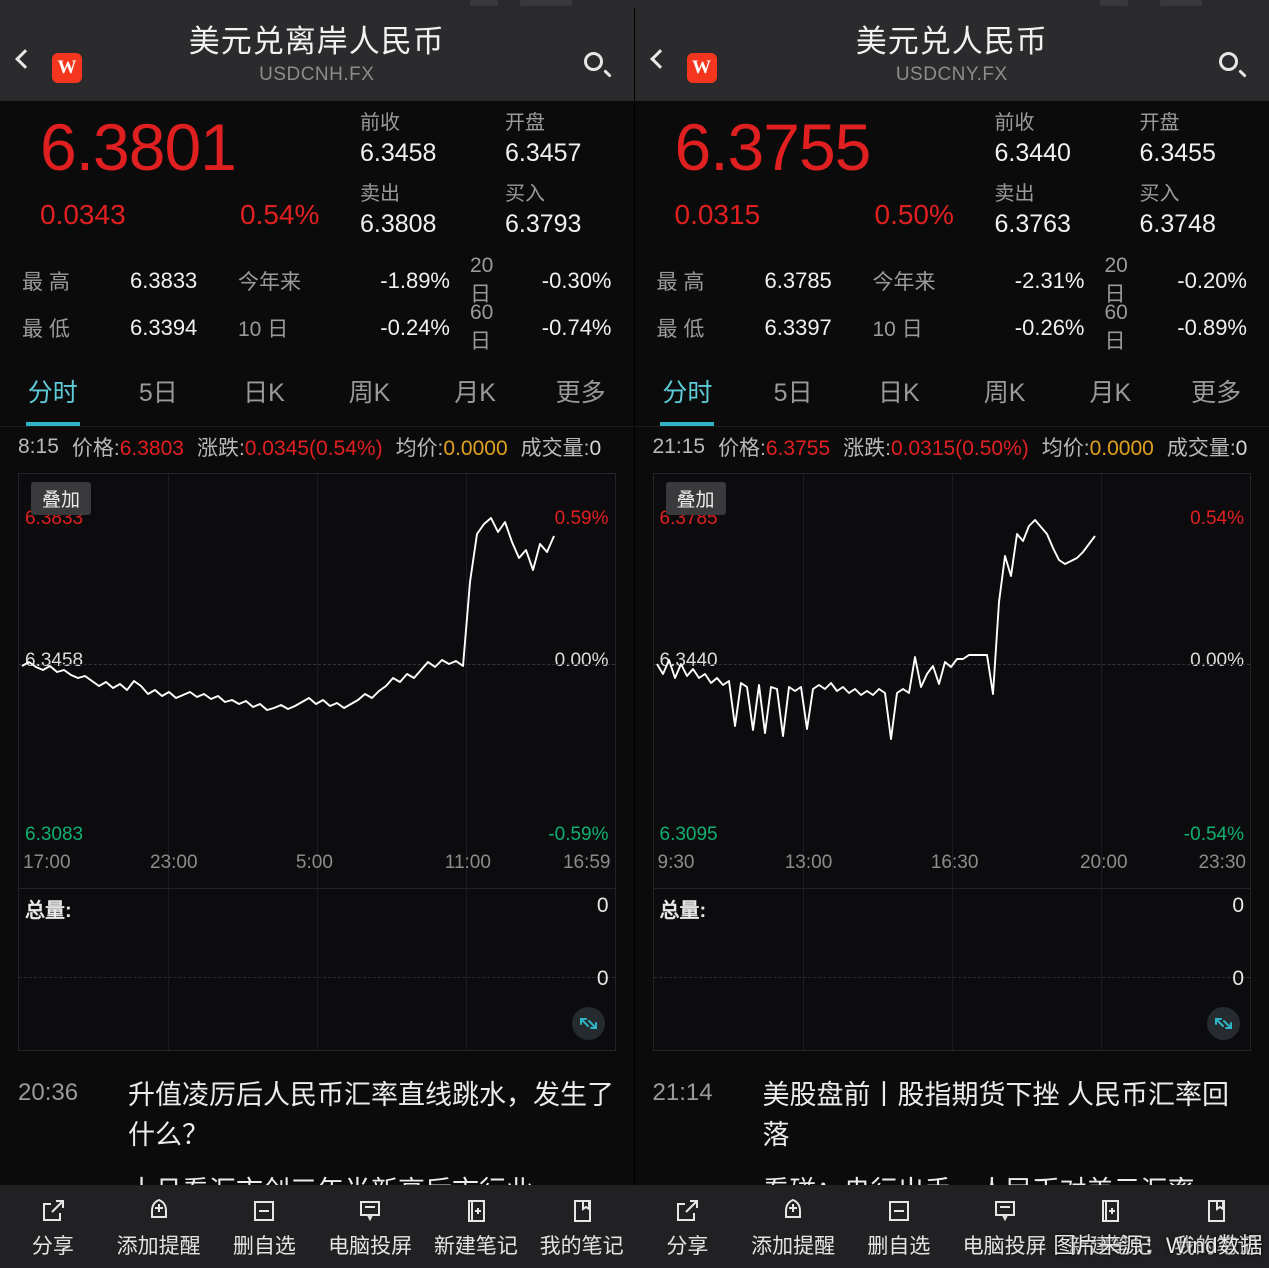  What do you see at coordinates (1067, 210) in the screenshot?
I see `sell-cell: 卖出 6.3763` at bounding box center [1067, 210].